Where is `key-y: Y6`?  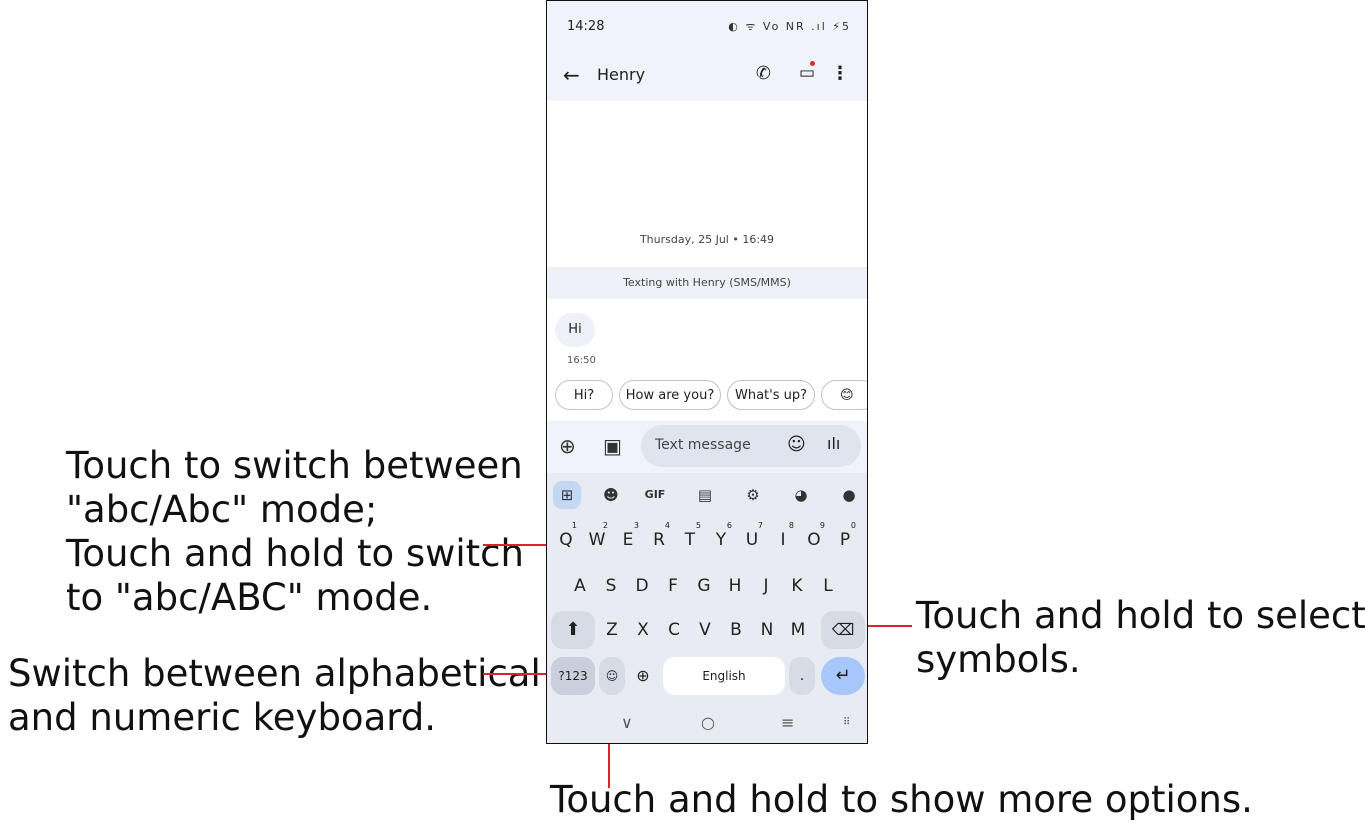
key-y: Y6 is located at coordinates (721, 540).